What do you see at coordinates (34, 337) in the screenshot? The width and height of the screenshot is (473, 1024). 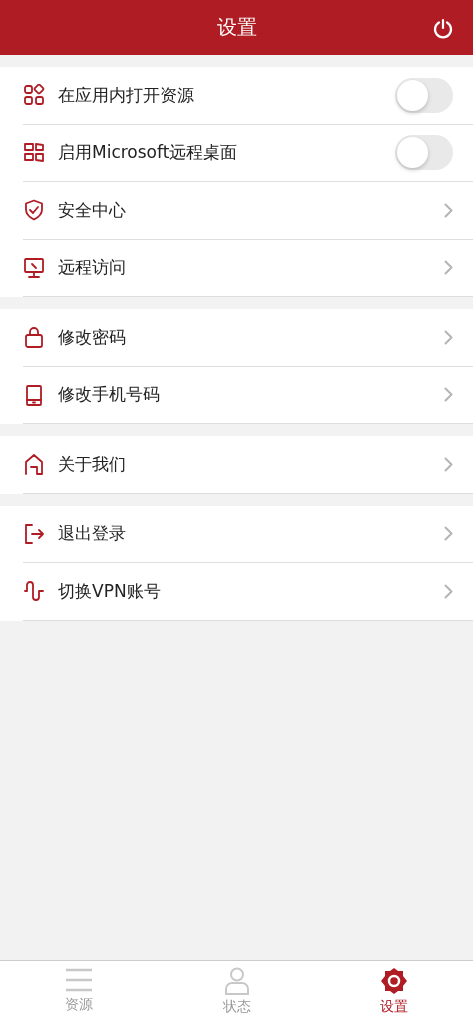 I see `lock-icon` at bounding box center [34, 337].